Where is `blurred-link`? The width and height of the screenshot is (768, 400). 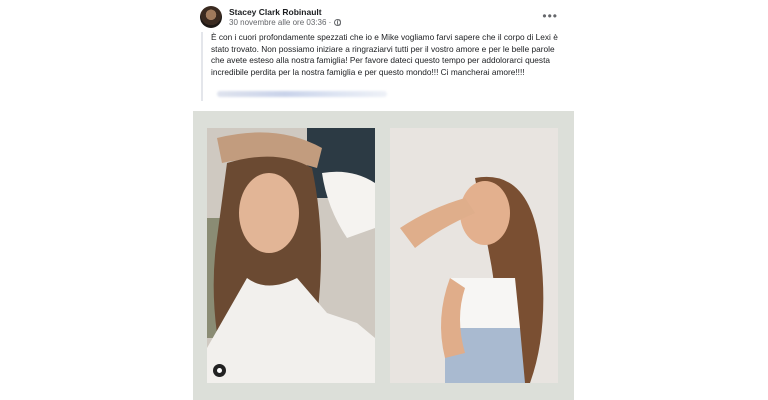 blurred-link is located at coordinates (302, 94).